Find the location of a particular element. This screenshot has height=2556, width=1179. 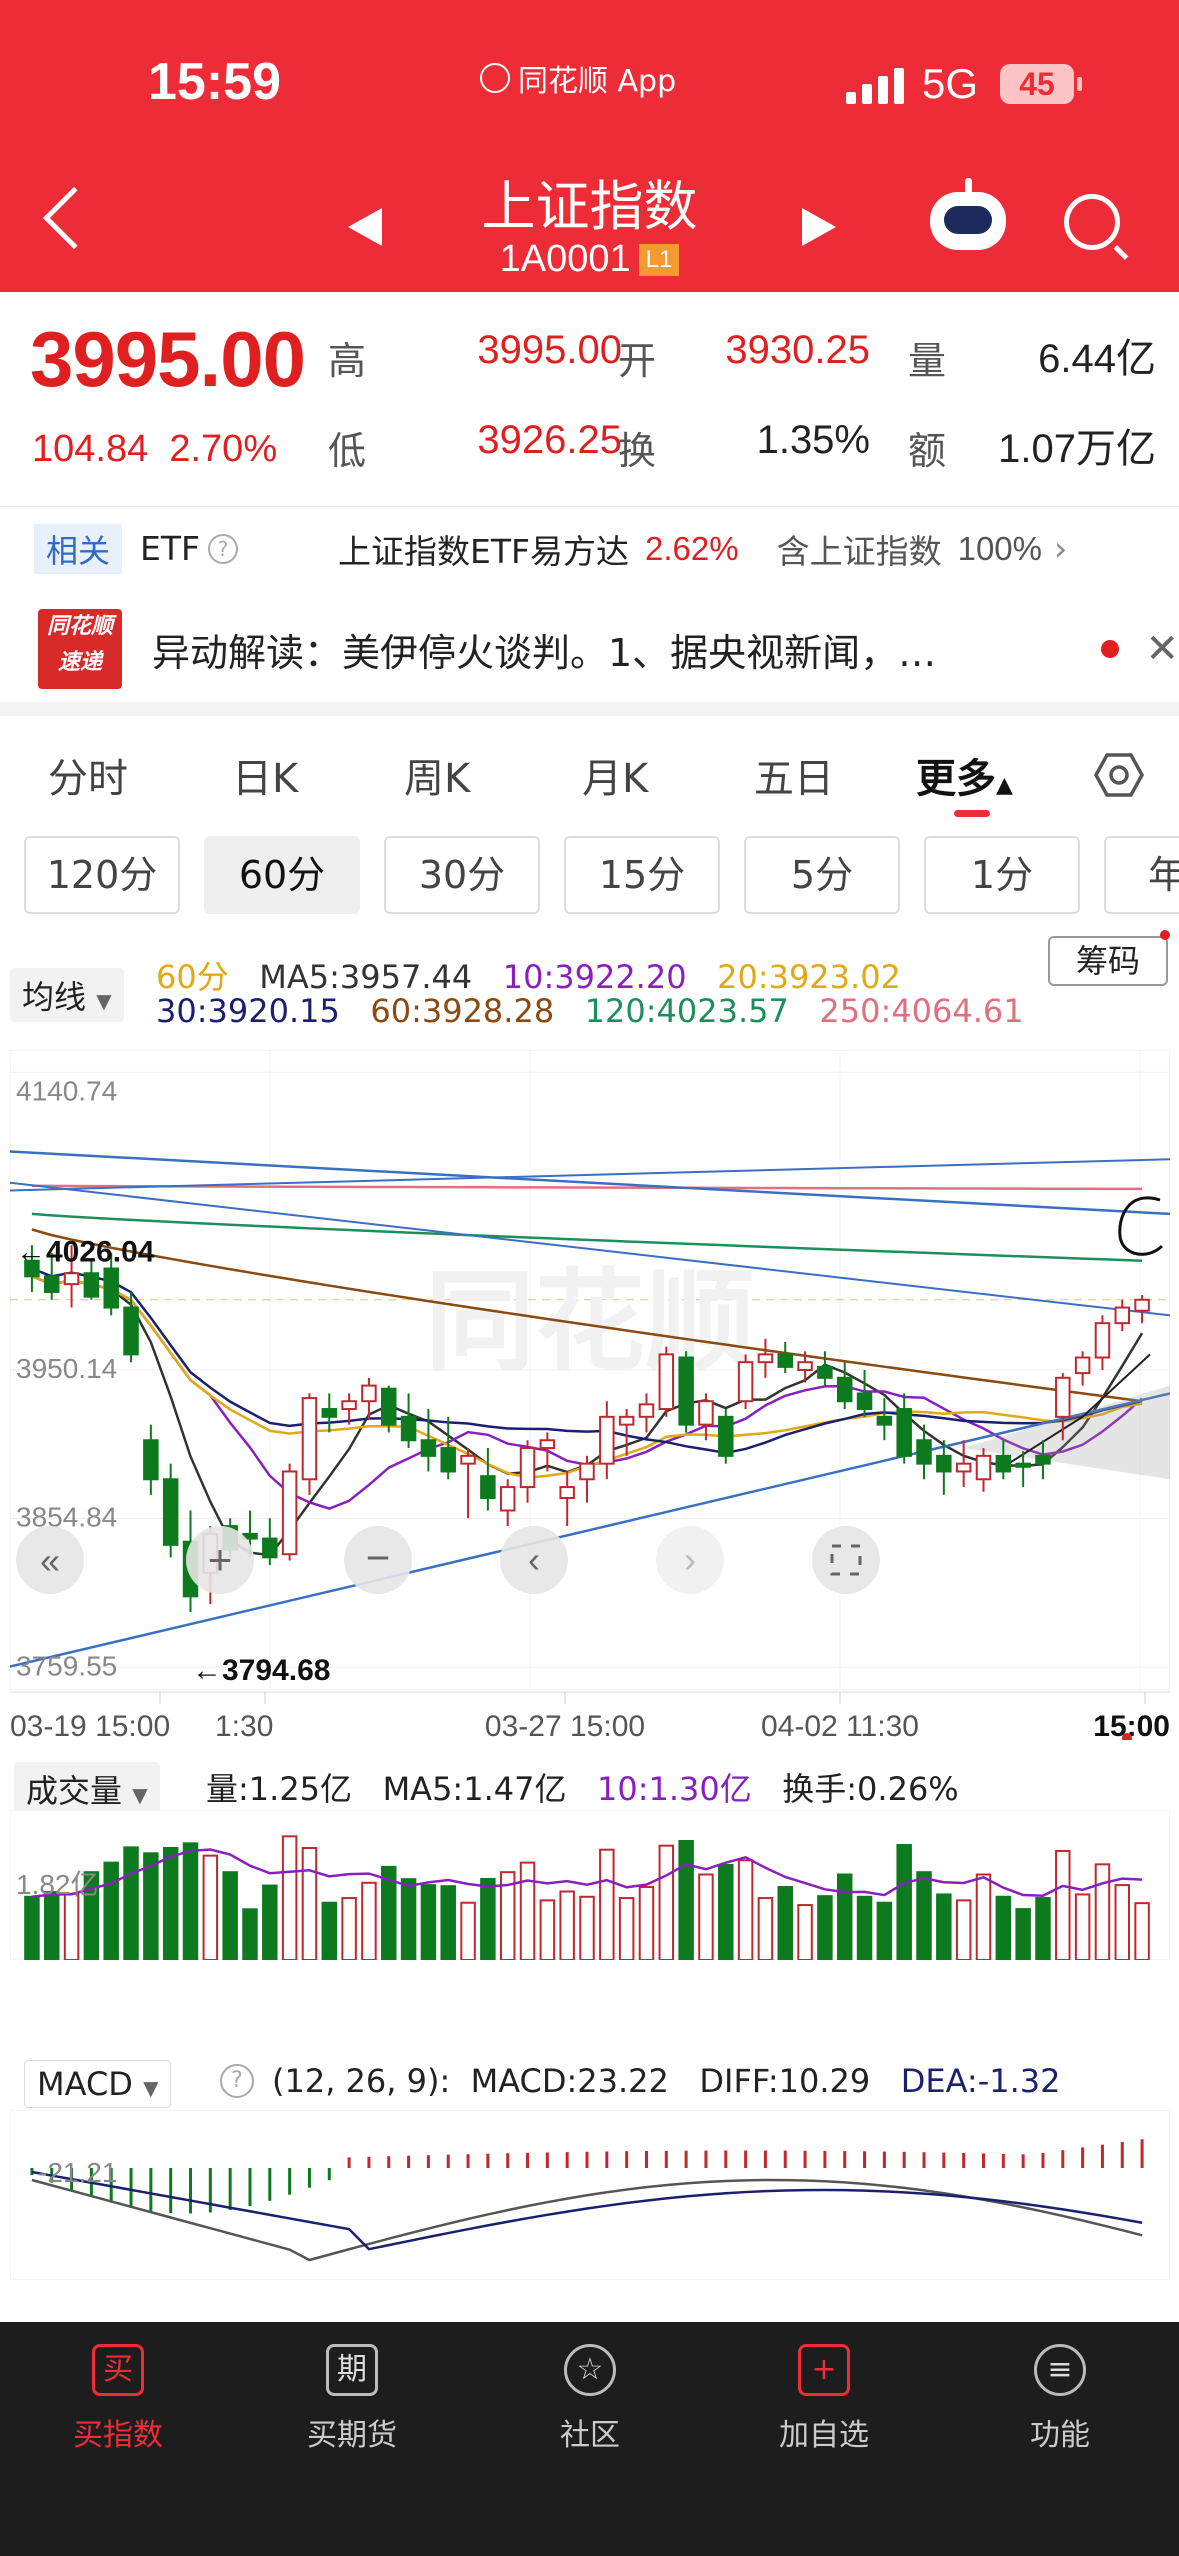

period-60: 60分 is located at coordinates (282, 875).